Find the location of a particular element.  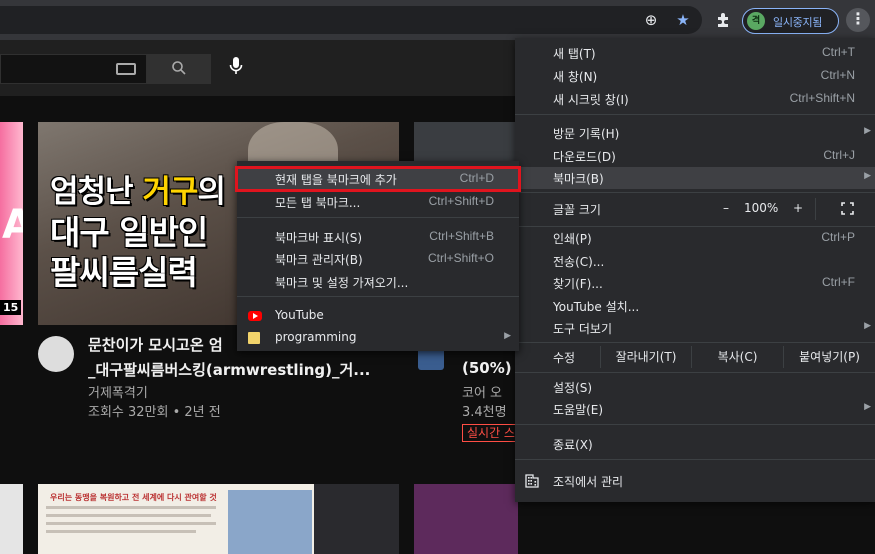

menu-item-new-incognito-window: 새 시크릿 창(I) Ctrl+Shift+N is located at coordinates (695, 99).